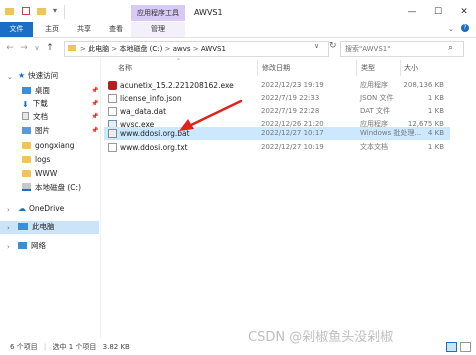  I want to click on annotation-arrow, so click(211, 115).